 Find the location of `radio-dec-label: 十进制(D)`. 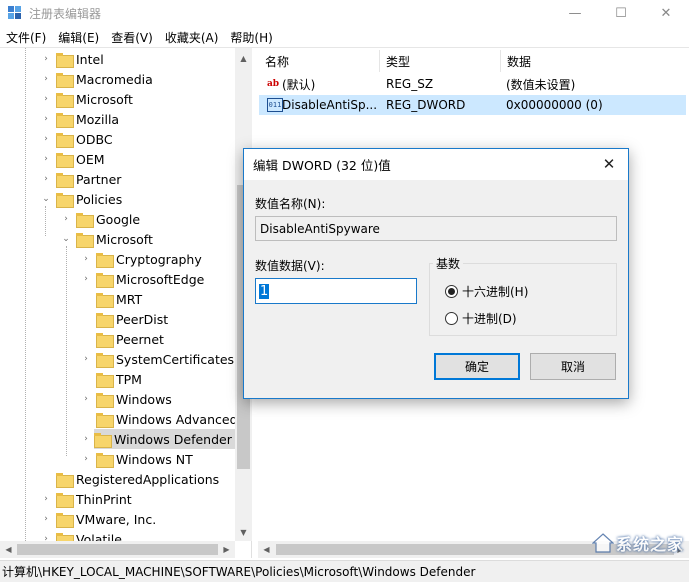

radio-dec-label: 十进制(D) is located at coordinates (489, 319).